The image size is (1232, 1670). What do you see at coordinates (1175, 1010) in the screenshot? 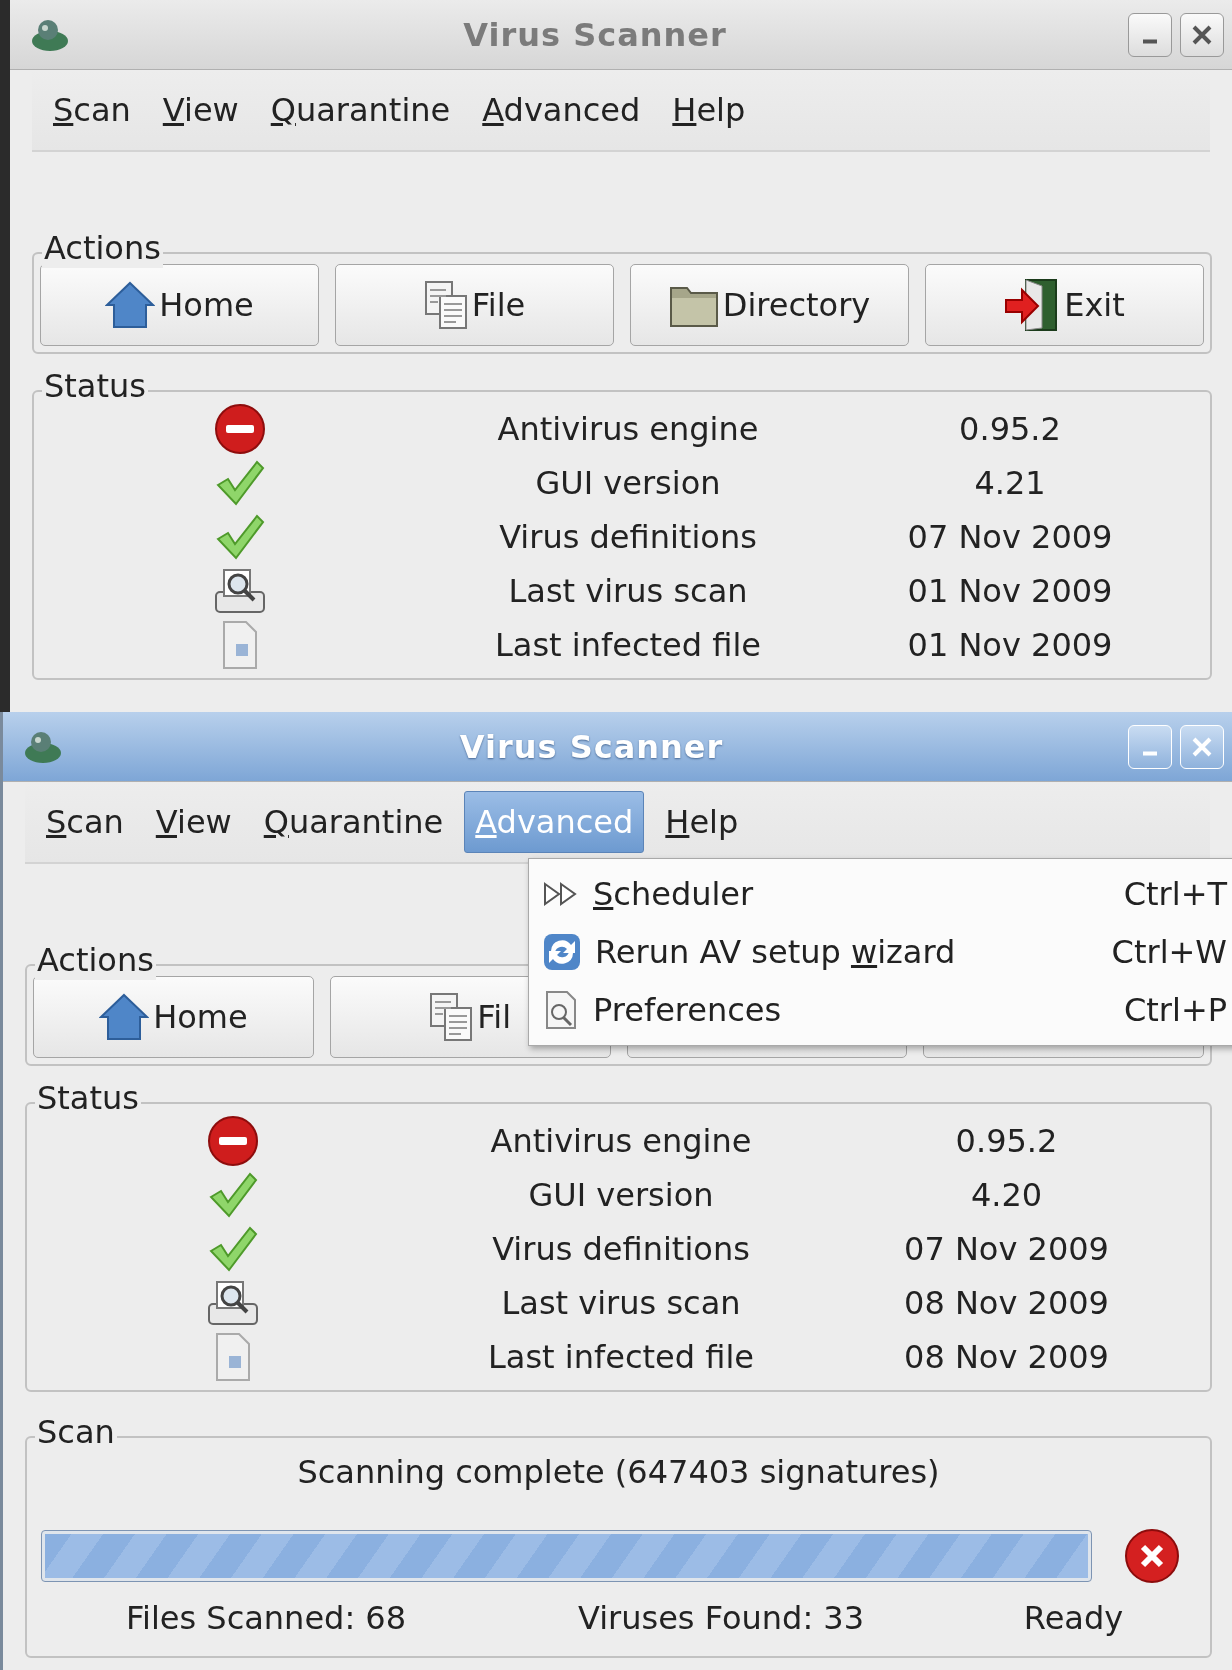
I see `shortcut-text: Ctrl+P` at bounding box center [1175, 1010].